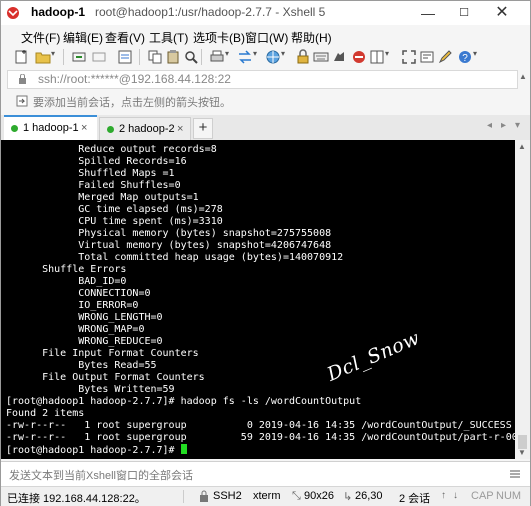 This screenshot has width=531, height=506. I want to click on tab-scroll-right-icon: ▸, so click(503, 125).